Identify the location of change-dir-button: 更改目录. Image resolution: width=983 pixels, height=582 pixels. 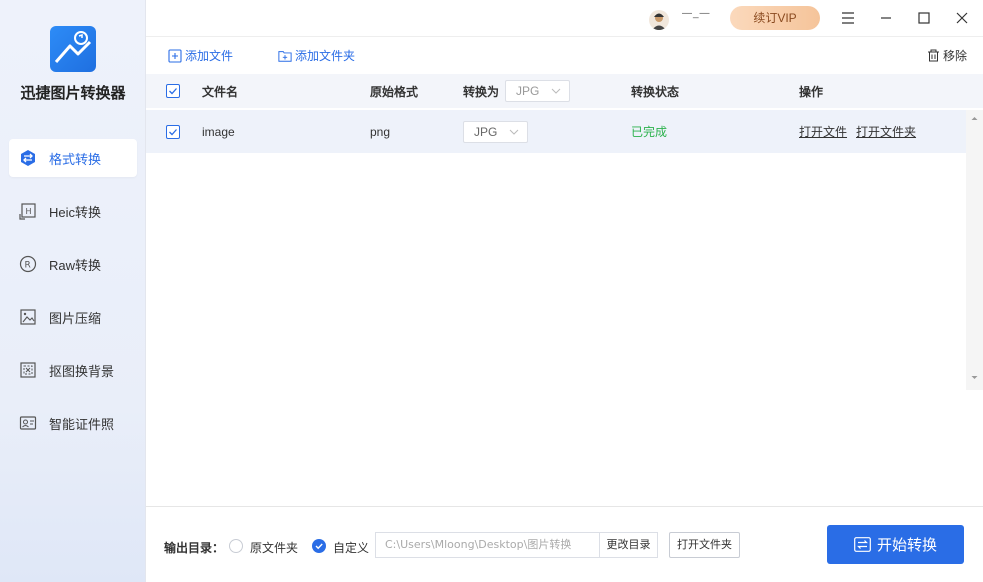
(628, 545).